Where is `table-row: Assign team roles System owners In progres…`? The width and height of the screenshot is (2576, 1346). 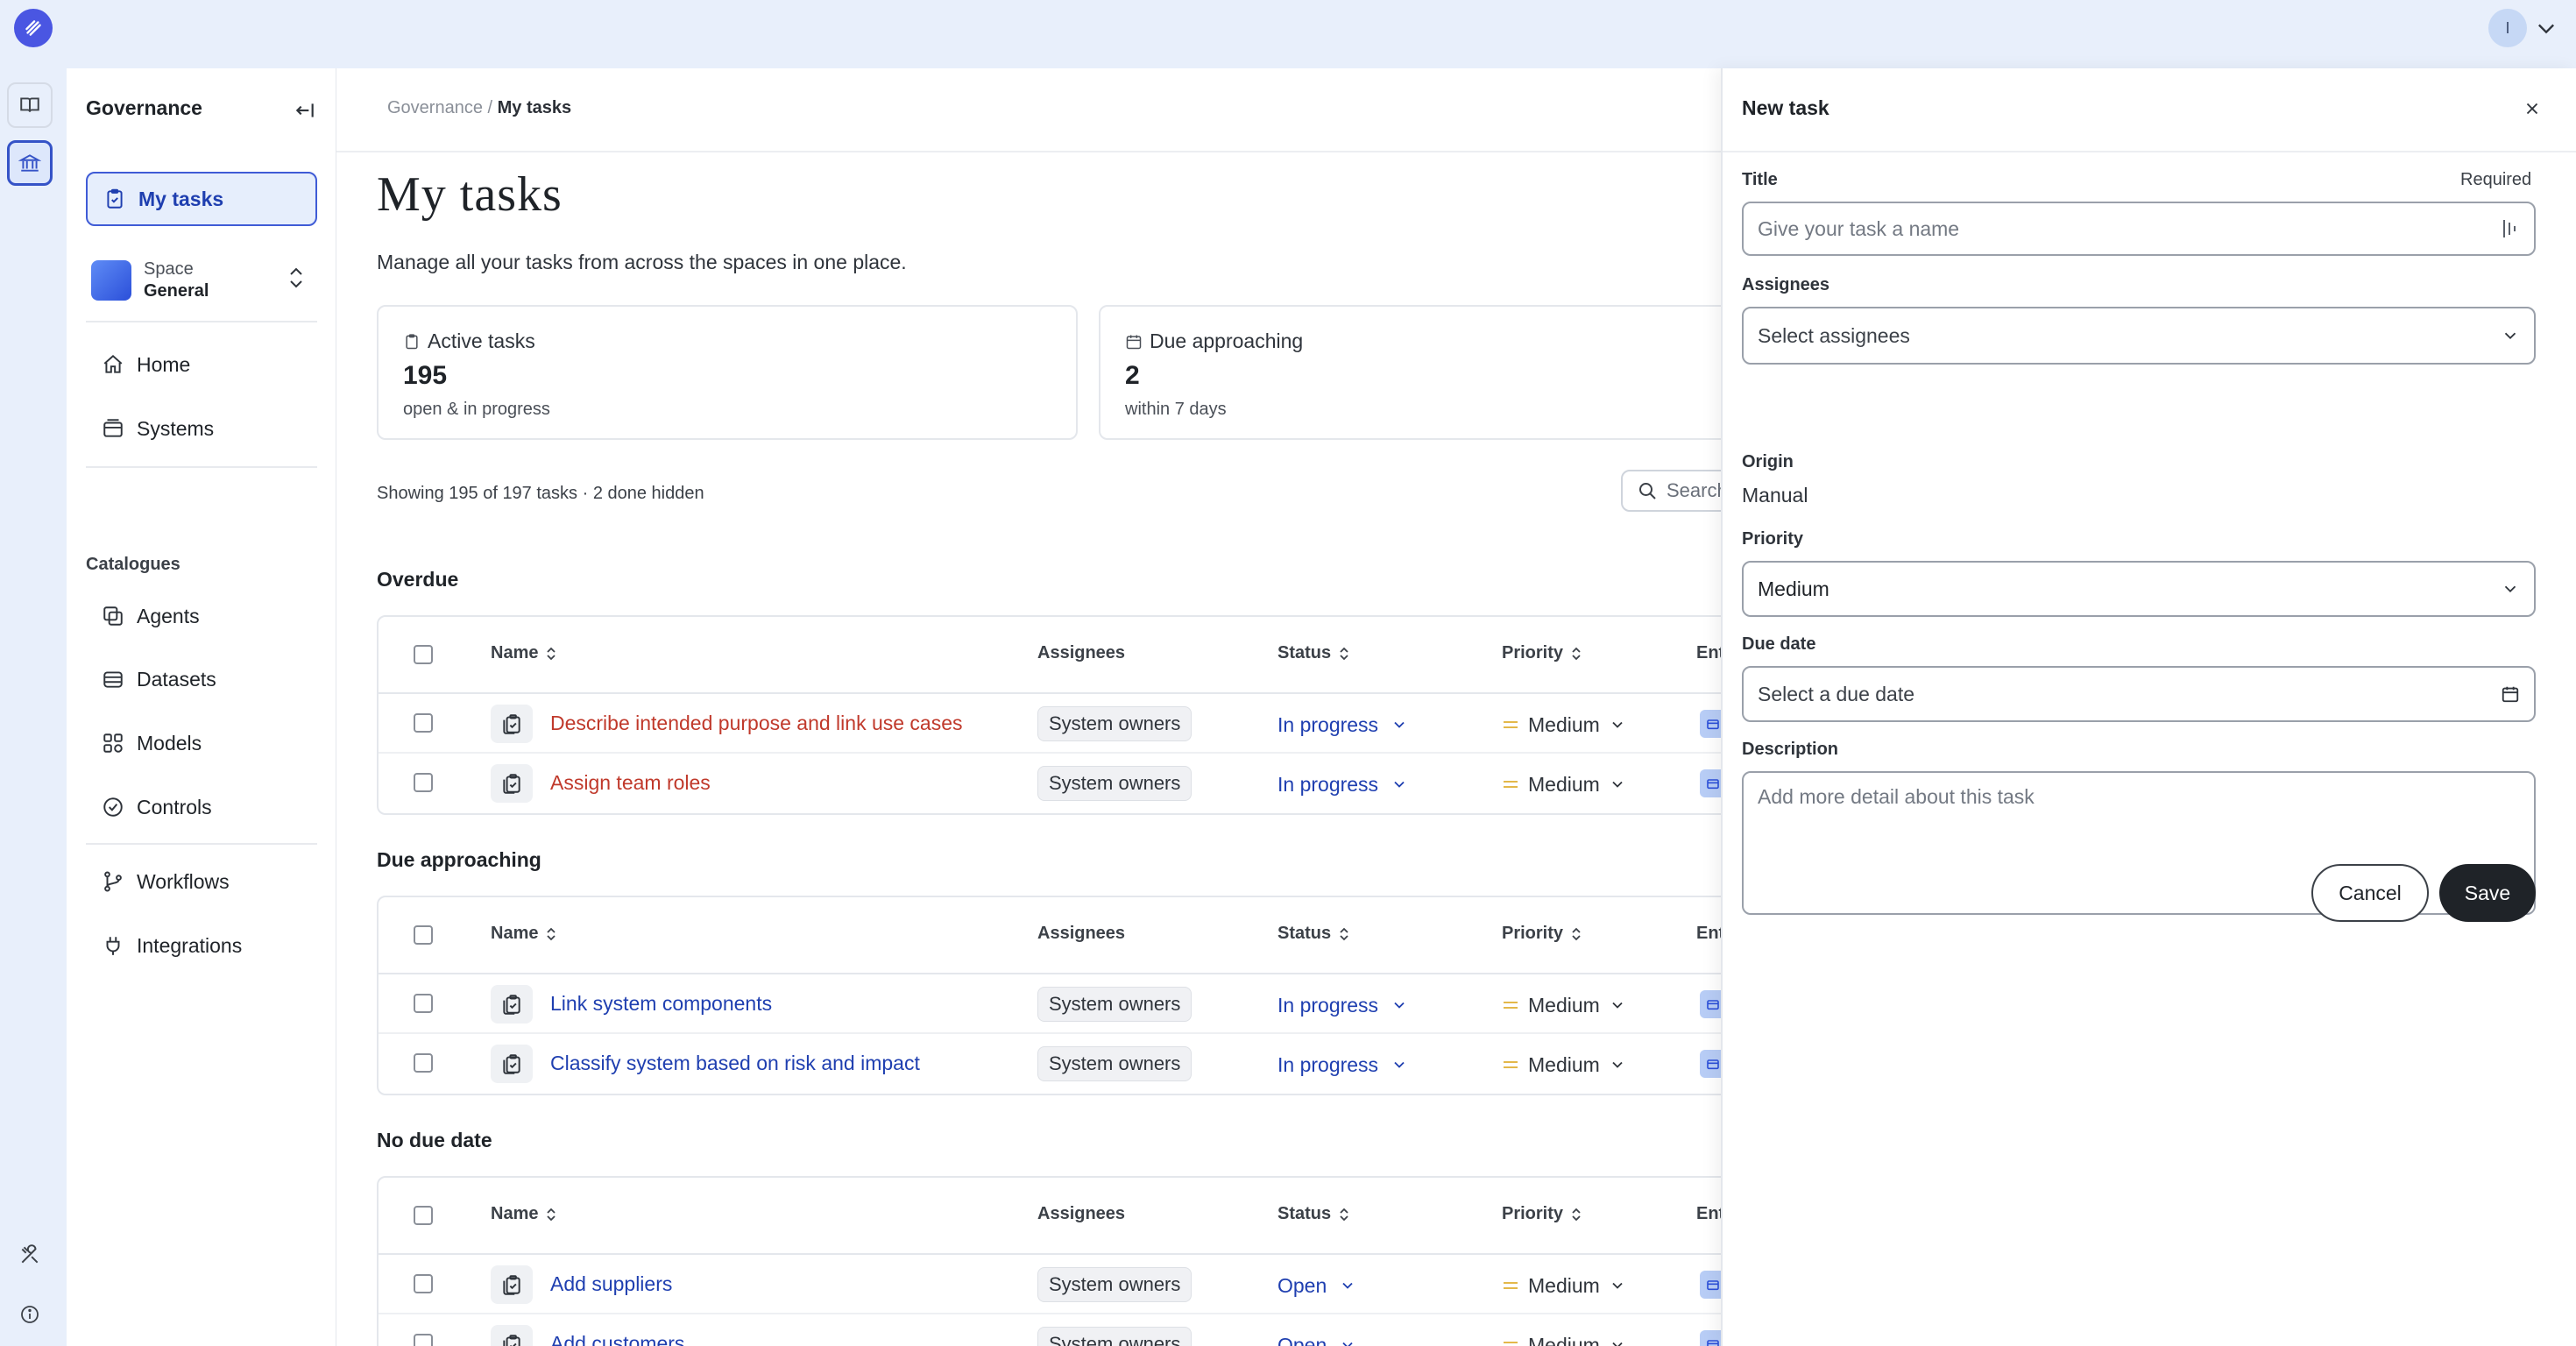 table-row: Assign team roles System owners In progres… is located at coordinates (1060, 783).